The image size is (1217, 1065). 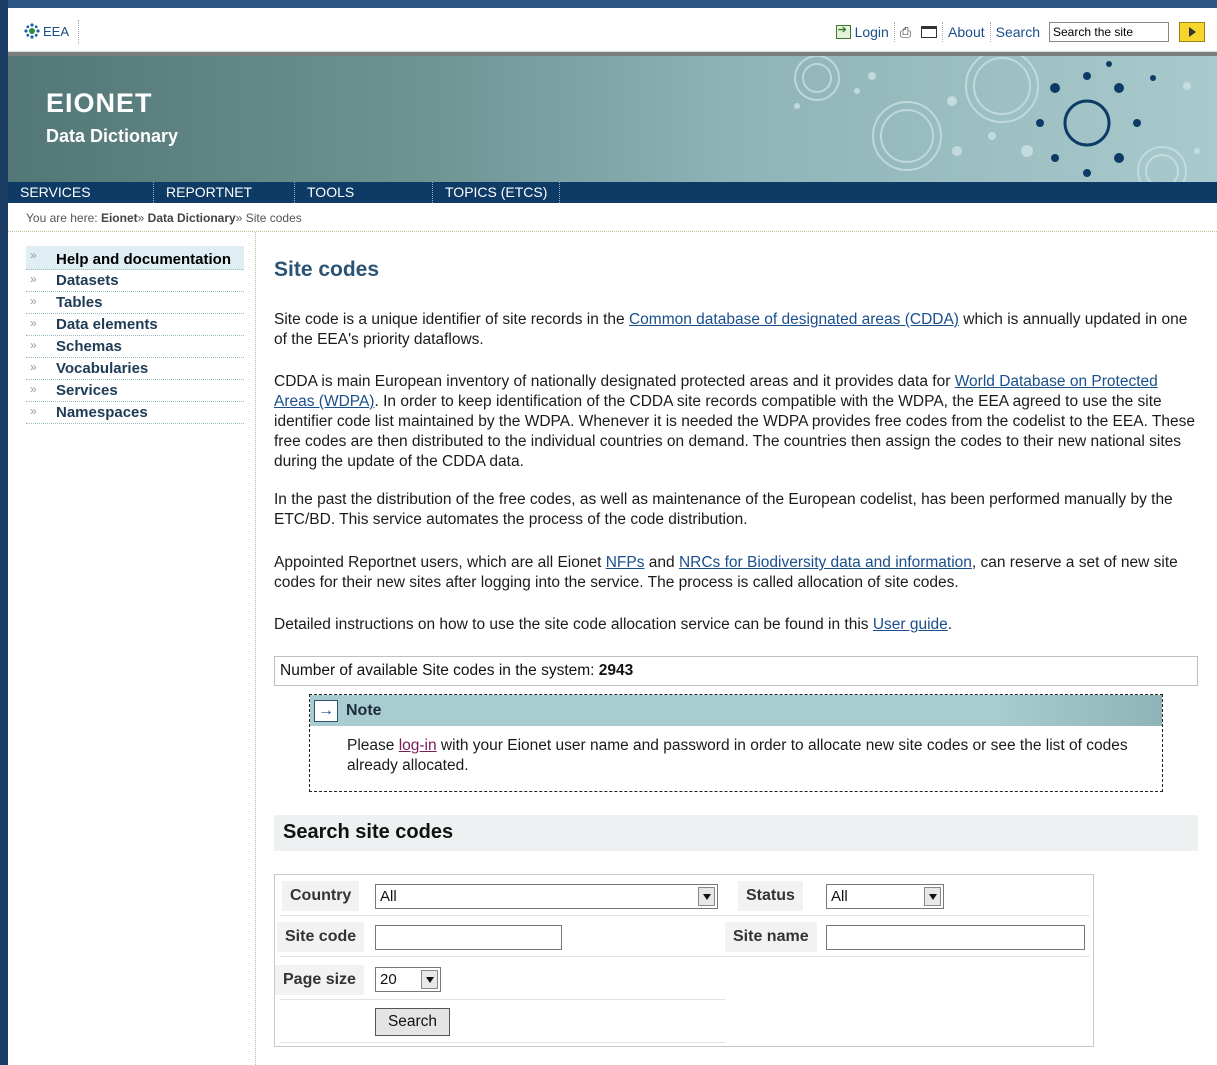 What do you see at coordinates (135, 369) in the screenshot?
I see `sidebar-item-vocabularies: » Vocabularies` at bounding box center [135, 369].